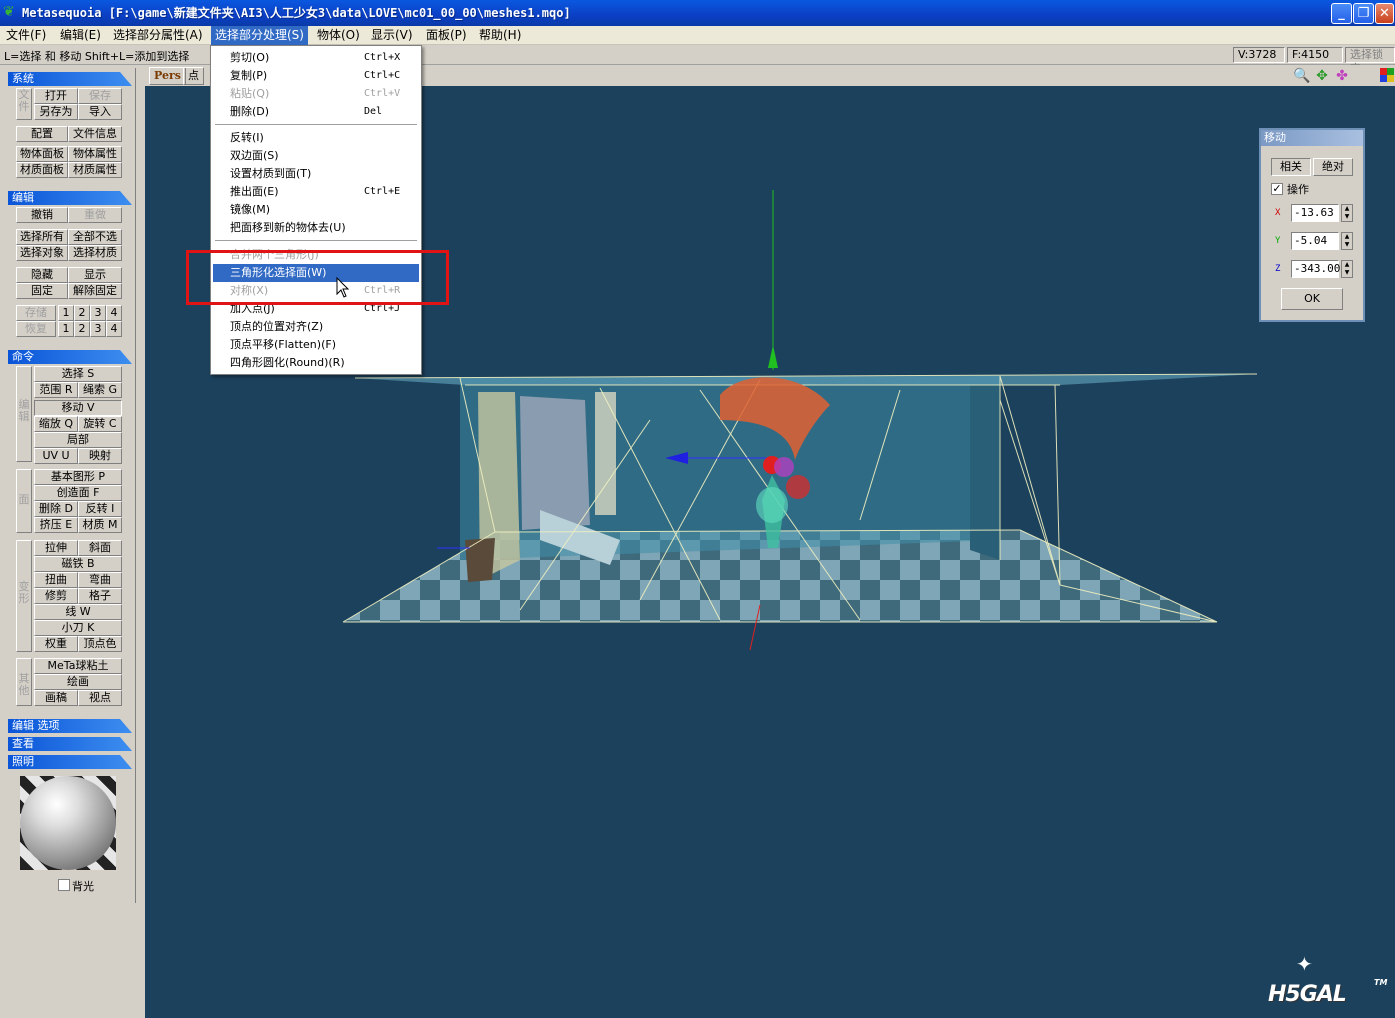  Describe the element at coordinates (1291, 167) in the screenshot. I see `relative-toggle: 相关` at that location.